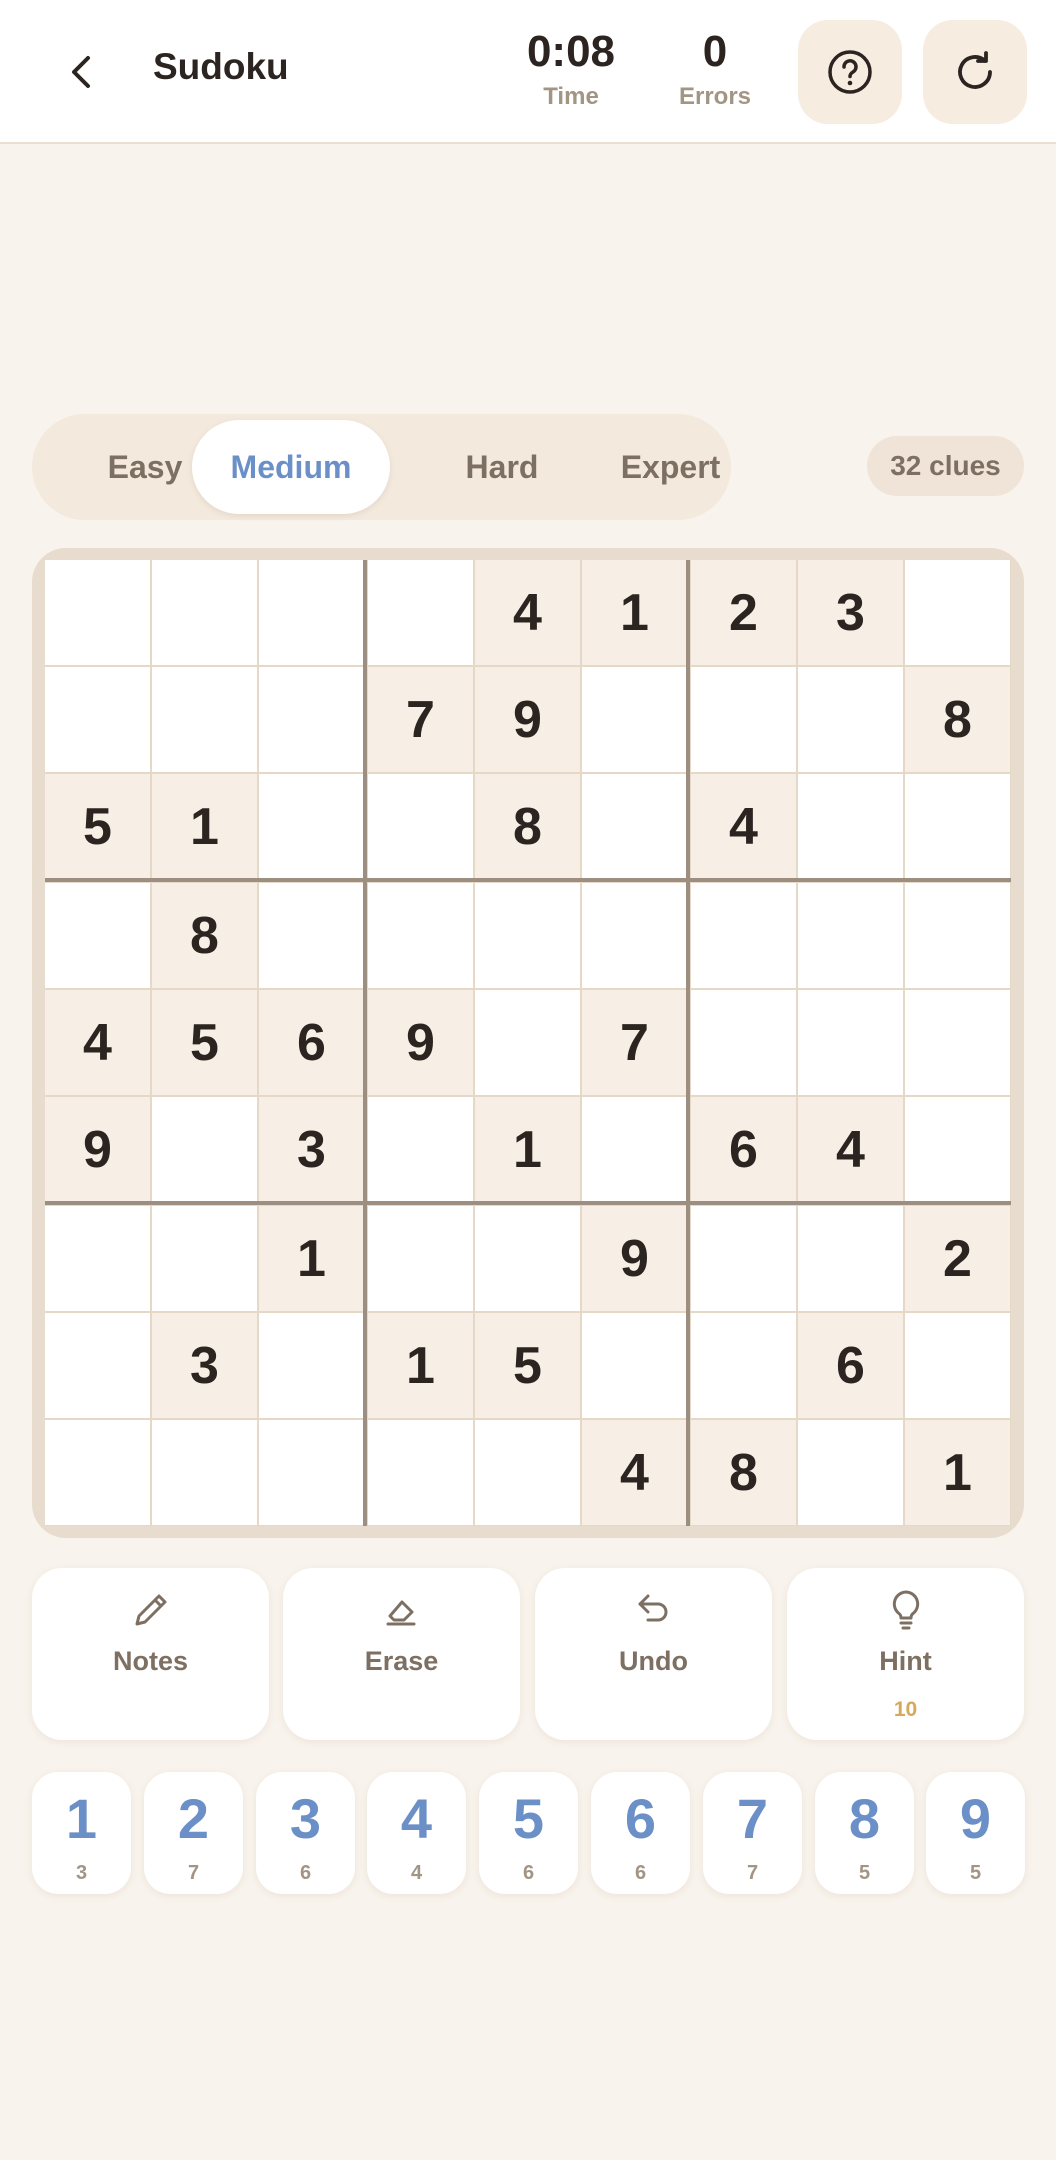 The image size is (1056, 2160). What do you see at coordinates (634, 1149) in the screenshot?
I see `board-cell-r6c6` at bounding box center [634, 1149].